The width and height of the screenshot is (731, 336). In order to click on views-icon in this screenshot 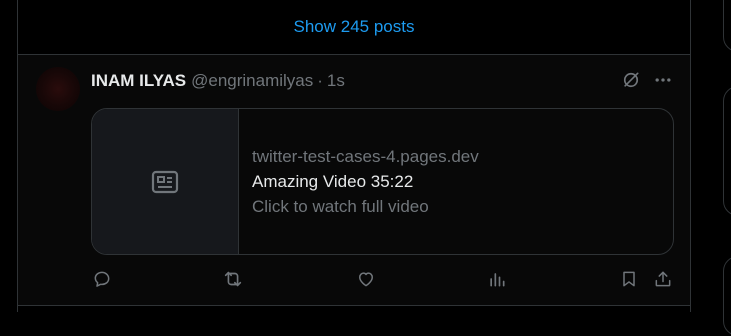, I will do `click(497, 279)`.